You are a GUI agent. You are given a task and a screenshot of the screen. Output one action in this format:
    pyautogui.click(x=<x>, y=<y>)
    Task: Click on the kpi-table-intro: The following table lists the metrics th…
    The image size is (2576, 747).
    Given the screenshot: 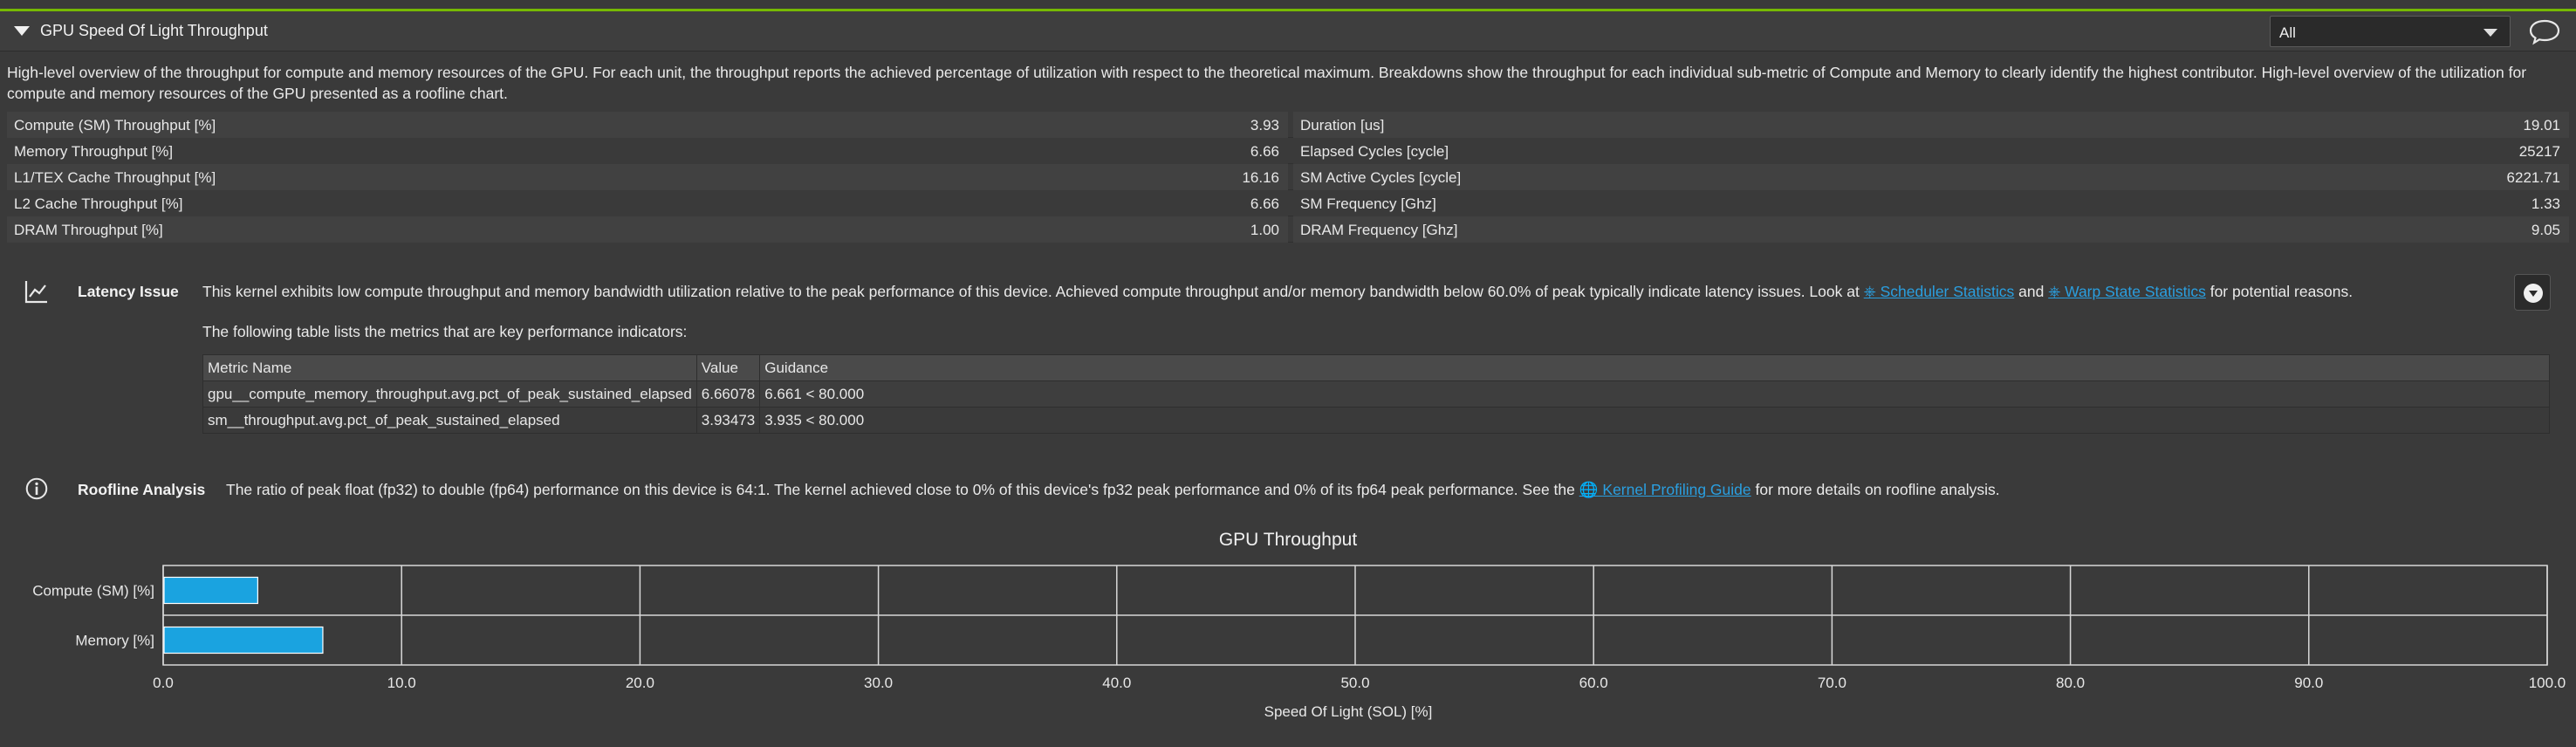 What is the action you would take?
    pyautogui.click(x=445, y=331)
    